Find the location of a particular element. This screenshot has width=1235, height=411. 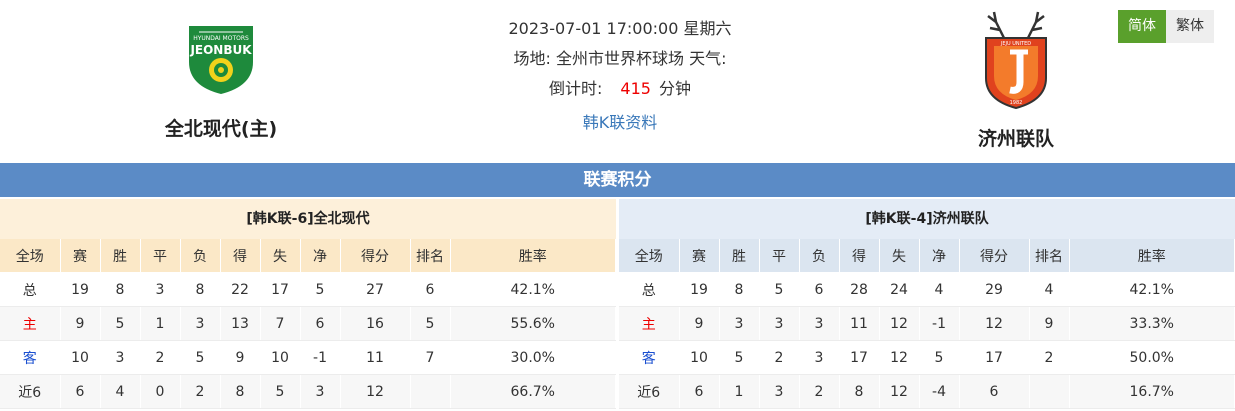

away-logo-text: JEJU UNITED is located at coordinates (1015, 44).